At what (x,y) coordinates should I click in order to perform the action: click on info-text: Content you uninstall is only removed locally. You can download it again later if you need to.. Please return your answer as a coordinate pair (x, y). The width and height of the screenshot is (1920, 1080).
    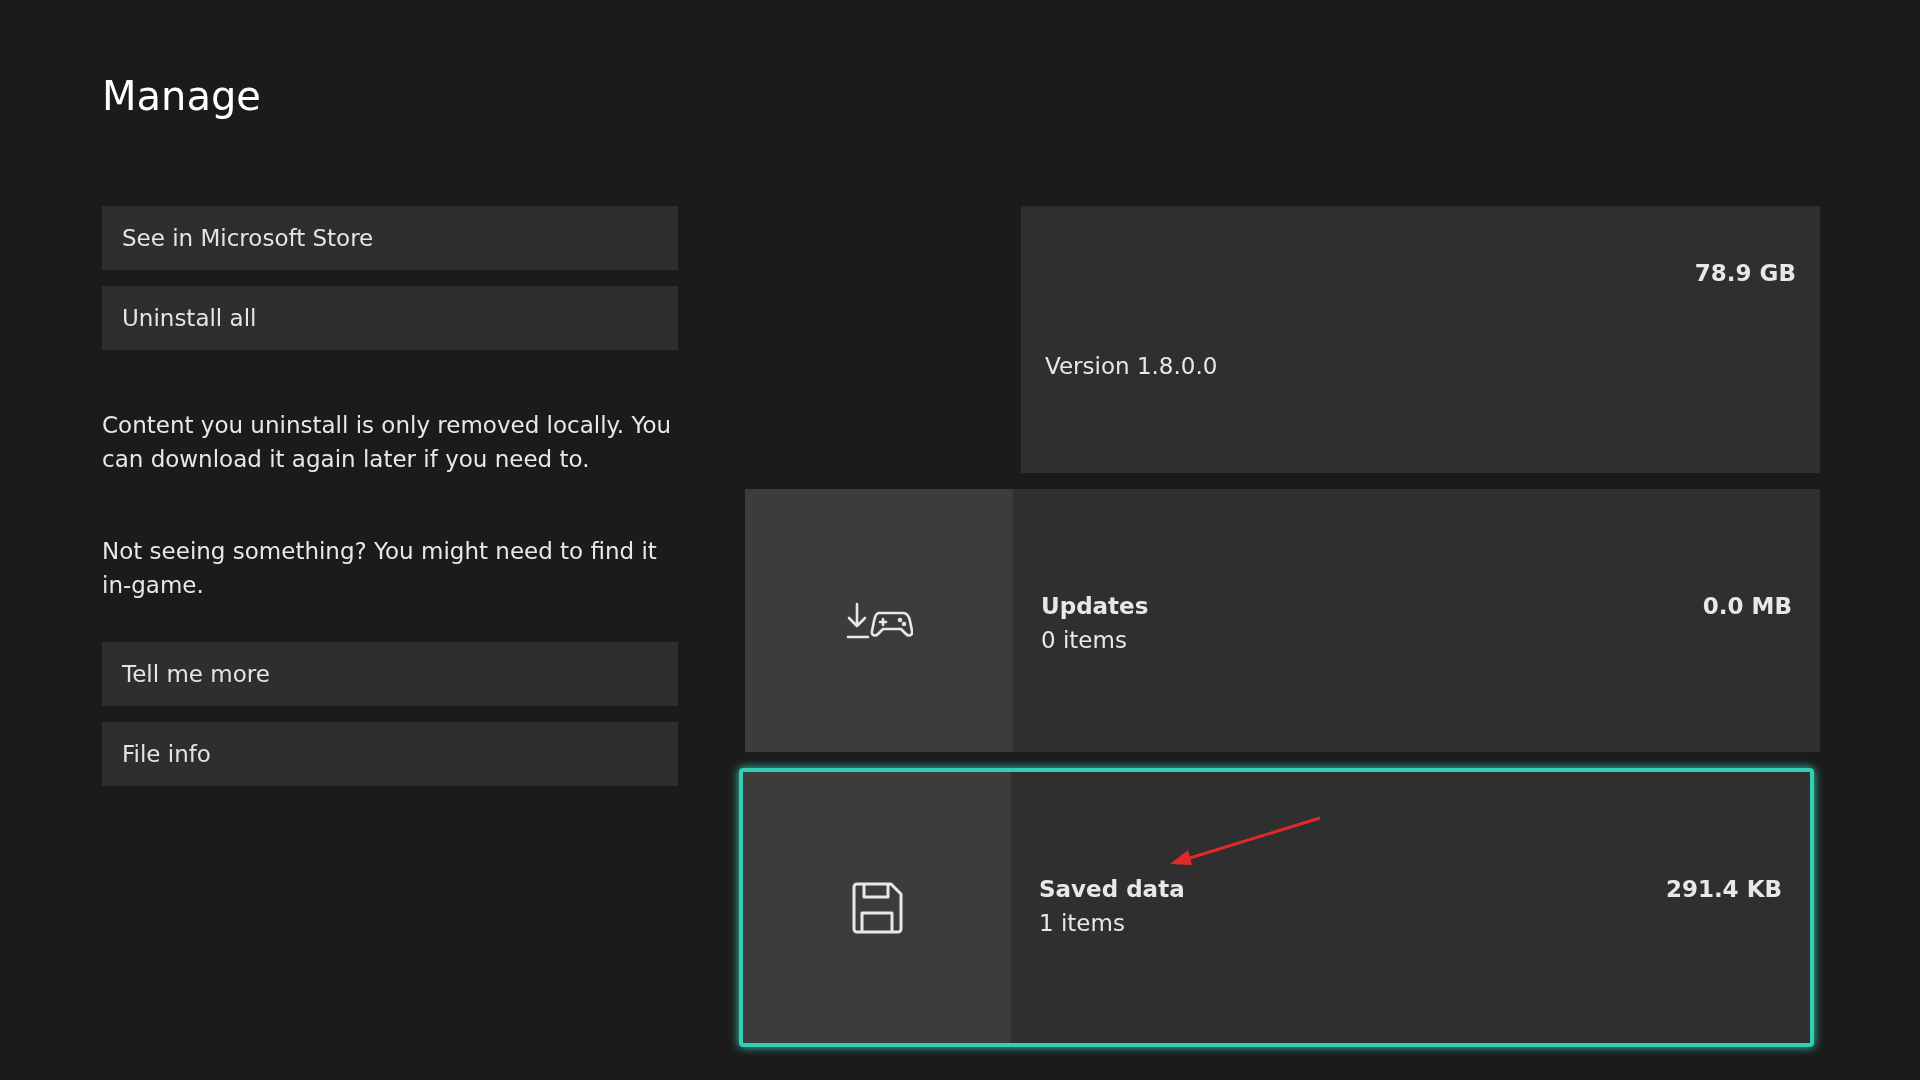
    Looking at the image, I should click on (387, 442).